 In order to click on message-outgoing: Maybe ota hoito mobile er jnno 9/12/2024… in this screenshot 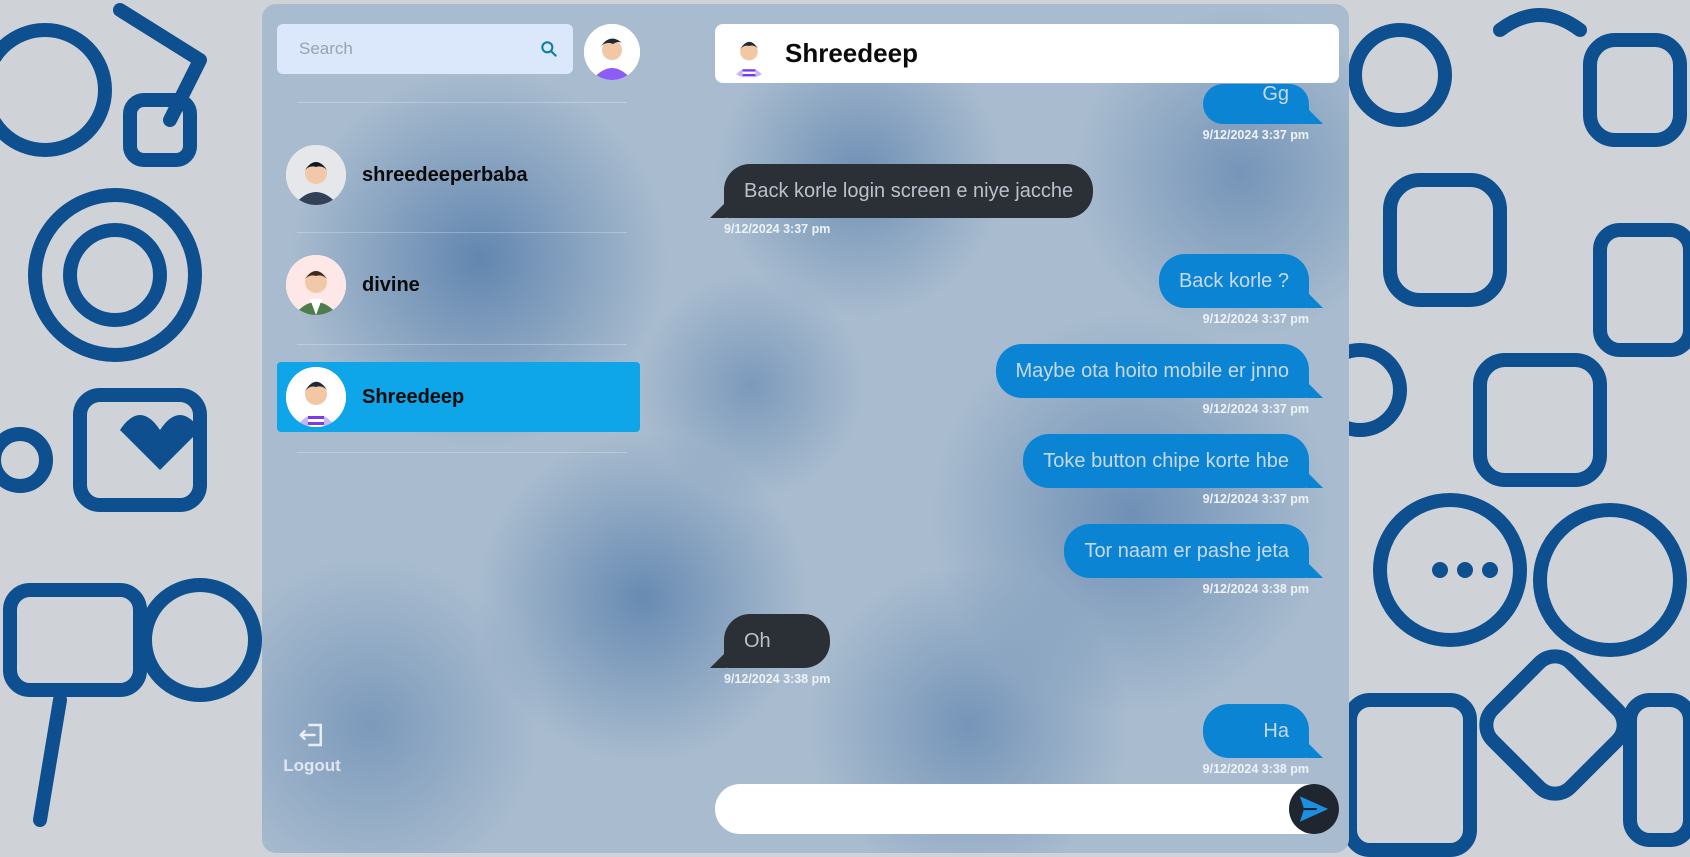, I will do `click(1159, 380)`.